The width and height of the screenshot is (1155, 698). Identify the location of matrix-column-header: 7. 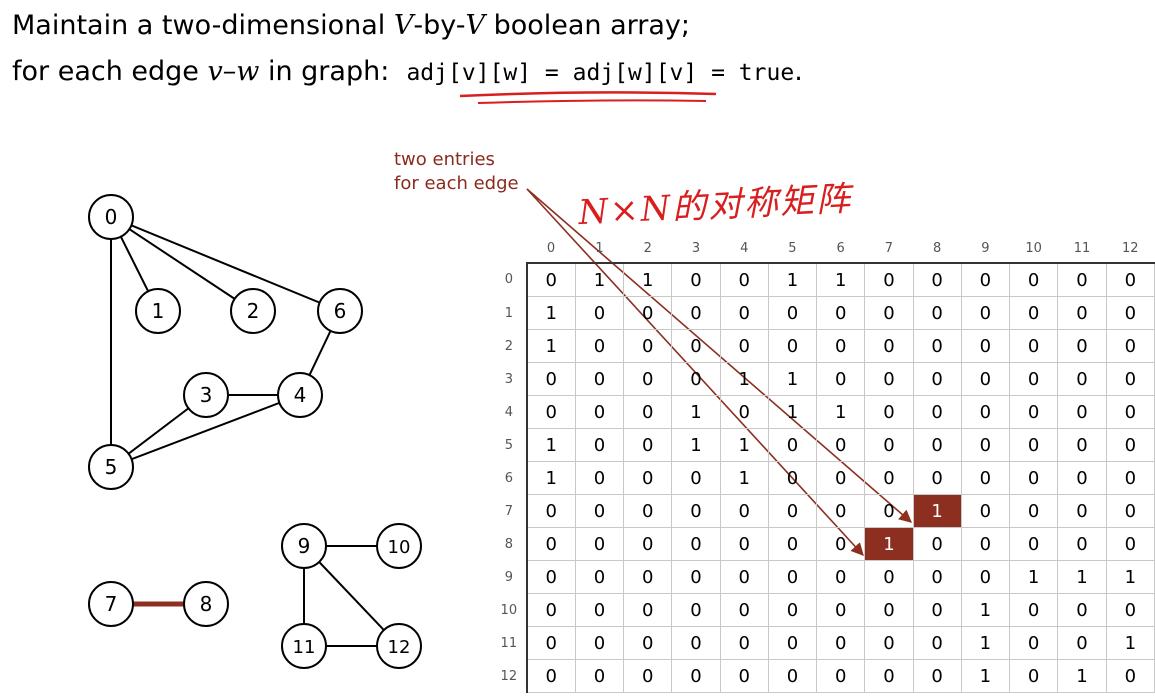
(889, 248).